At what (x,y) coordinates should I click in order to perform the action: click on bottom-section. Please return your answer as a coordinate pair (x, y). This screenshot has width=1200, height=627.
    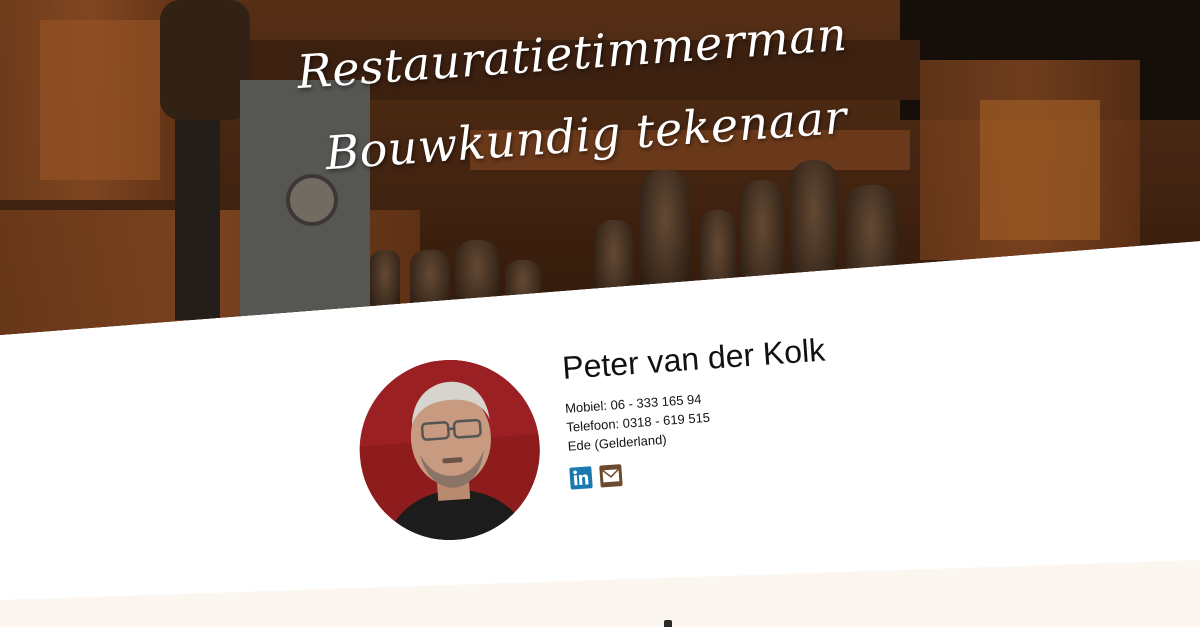
    Looking at the image, I should click on (600, 593).